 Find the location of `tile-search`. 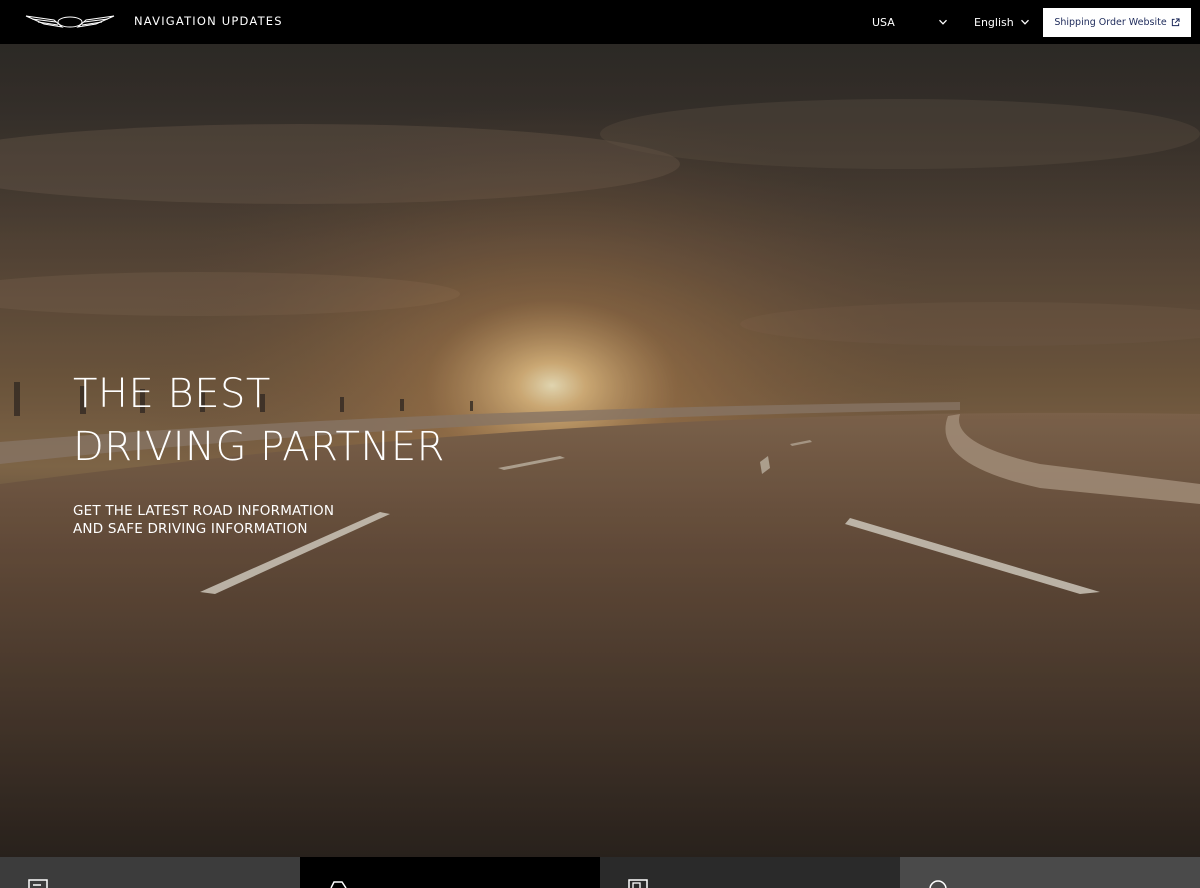

tile-search is located at coordinates (1050, 872).